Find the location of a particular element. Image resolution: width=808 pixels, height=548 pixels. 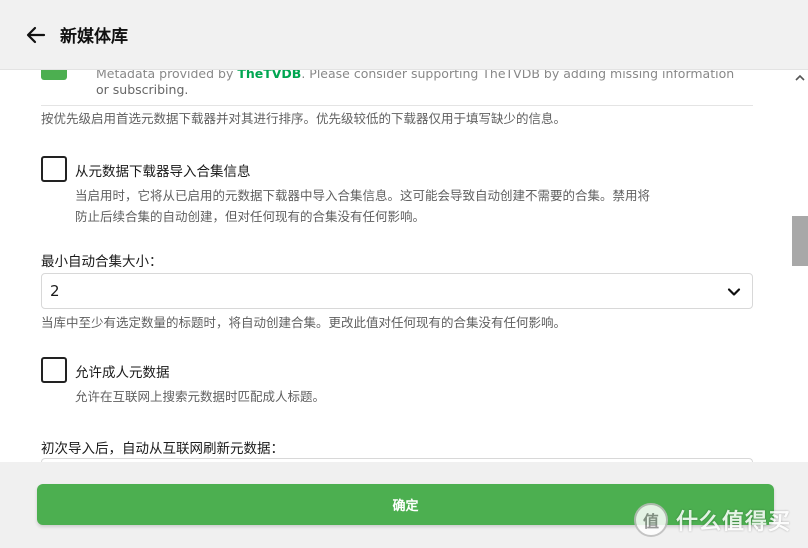

adult-metadata-checkbox is located at coordinates (54, 370).